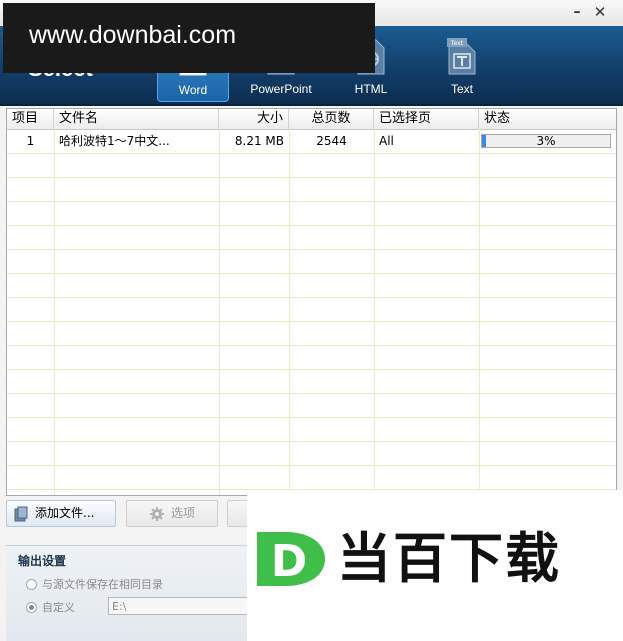 The height and width of the screenshot is (641, 623). What do you see at coordinates (331, 141) in the screenshot?
I see `cell-total-pages: 2544` at bounding box center [331, 141].